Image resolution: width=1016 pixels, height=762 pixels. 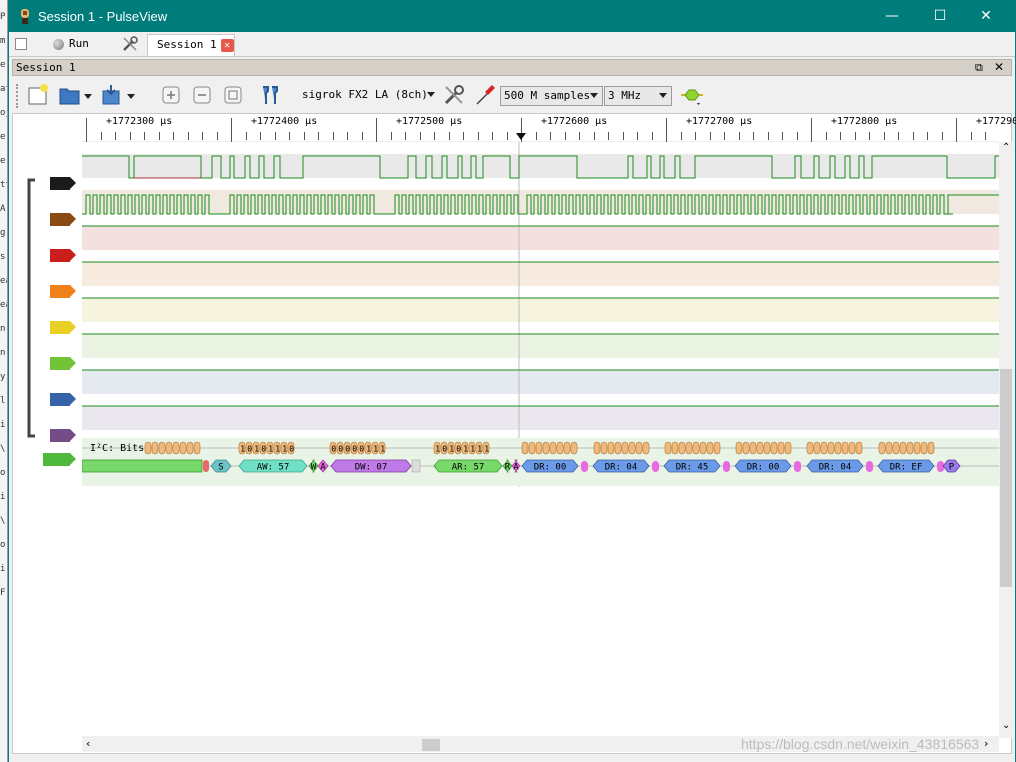 I want to click on zoom-out-icon, so click(x=202, y=95).